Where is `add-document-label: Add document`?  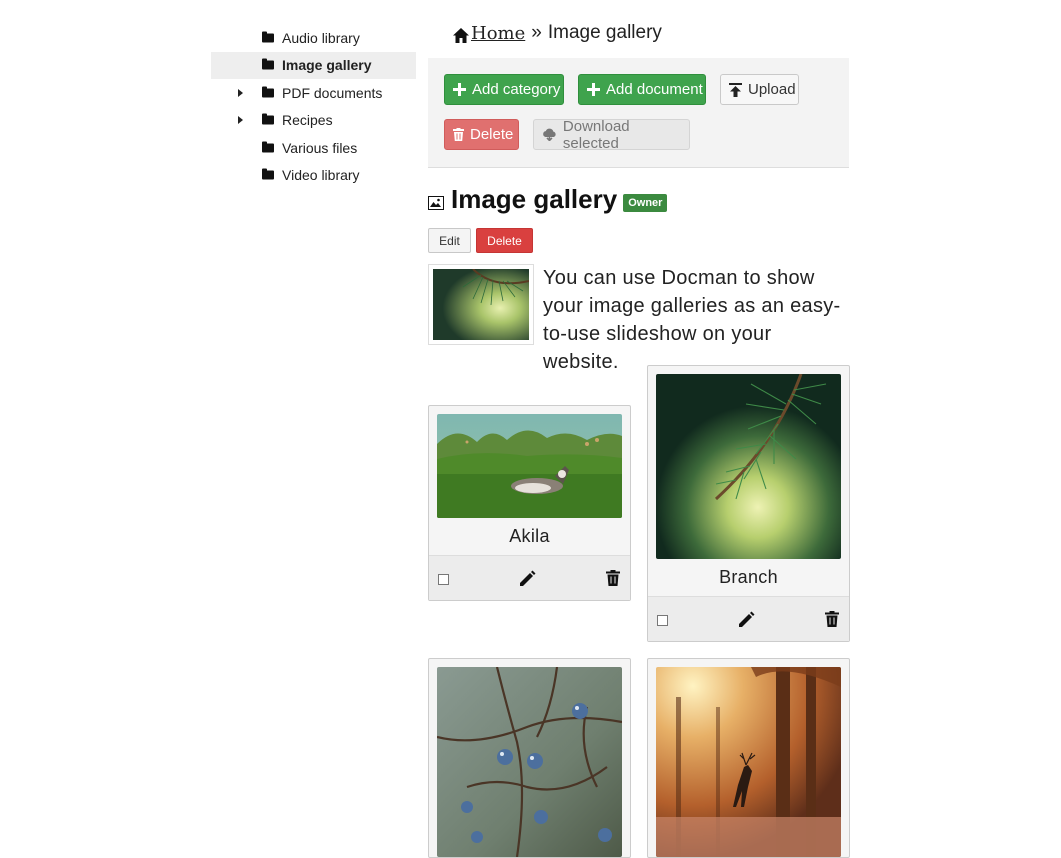
add-document-label: Add document is located at coordinates (654, 89).